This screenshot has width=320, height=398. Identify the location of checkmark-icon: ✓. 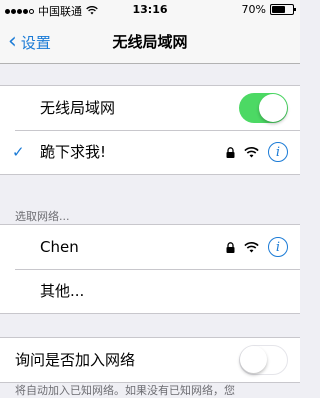
(18, 152).